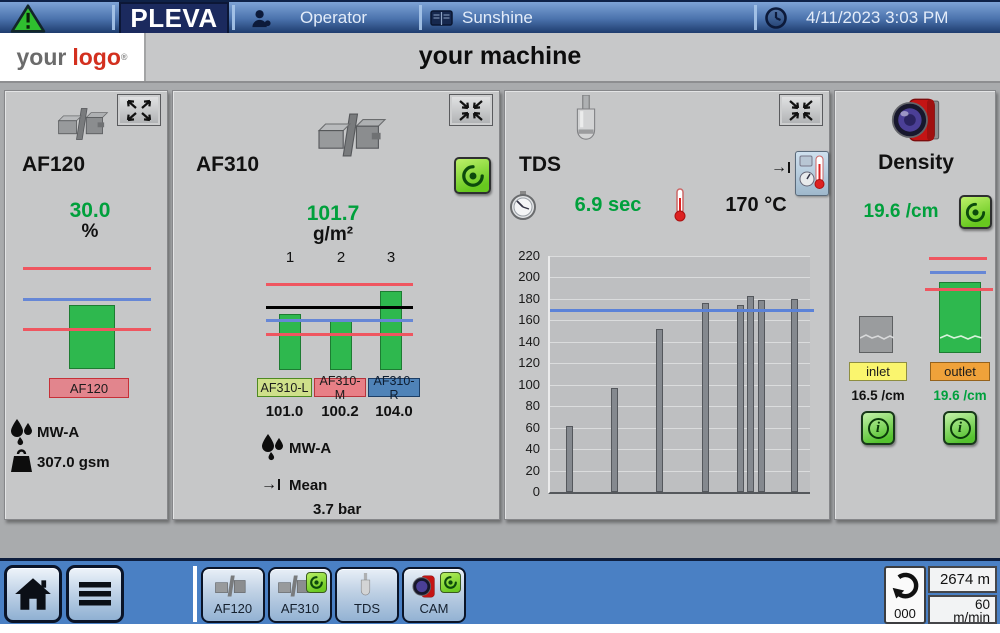 This screenshot has height=633, width=1000. Describe the element at coordinates (394, 388) in the screenshot. I see `af310-right-tag: AF310-R` at that location.